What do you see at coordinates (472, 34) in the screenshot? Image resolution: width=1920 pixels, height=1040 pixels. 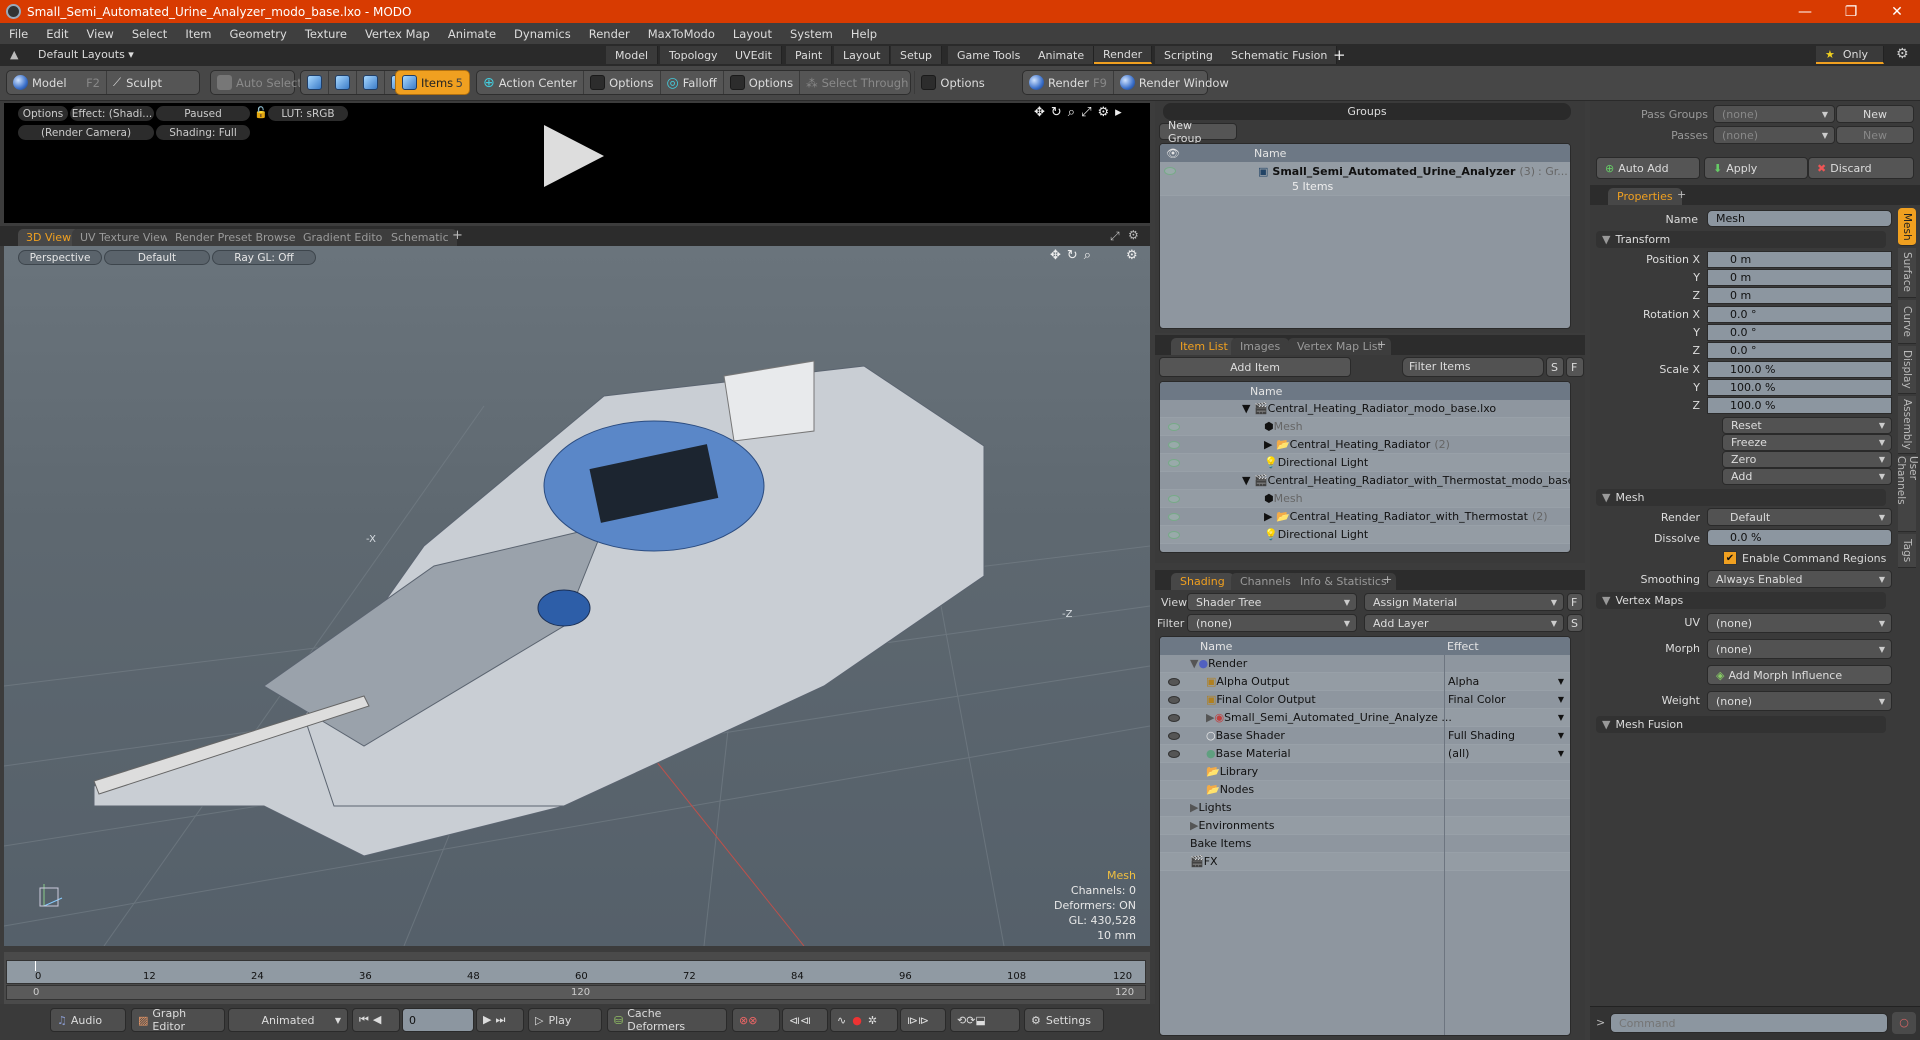 I see `menu-animate: Animate` at bounding box center [472, 34].